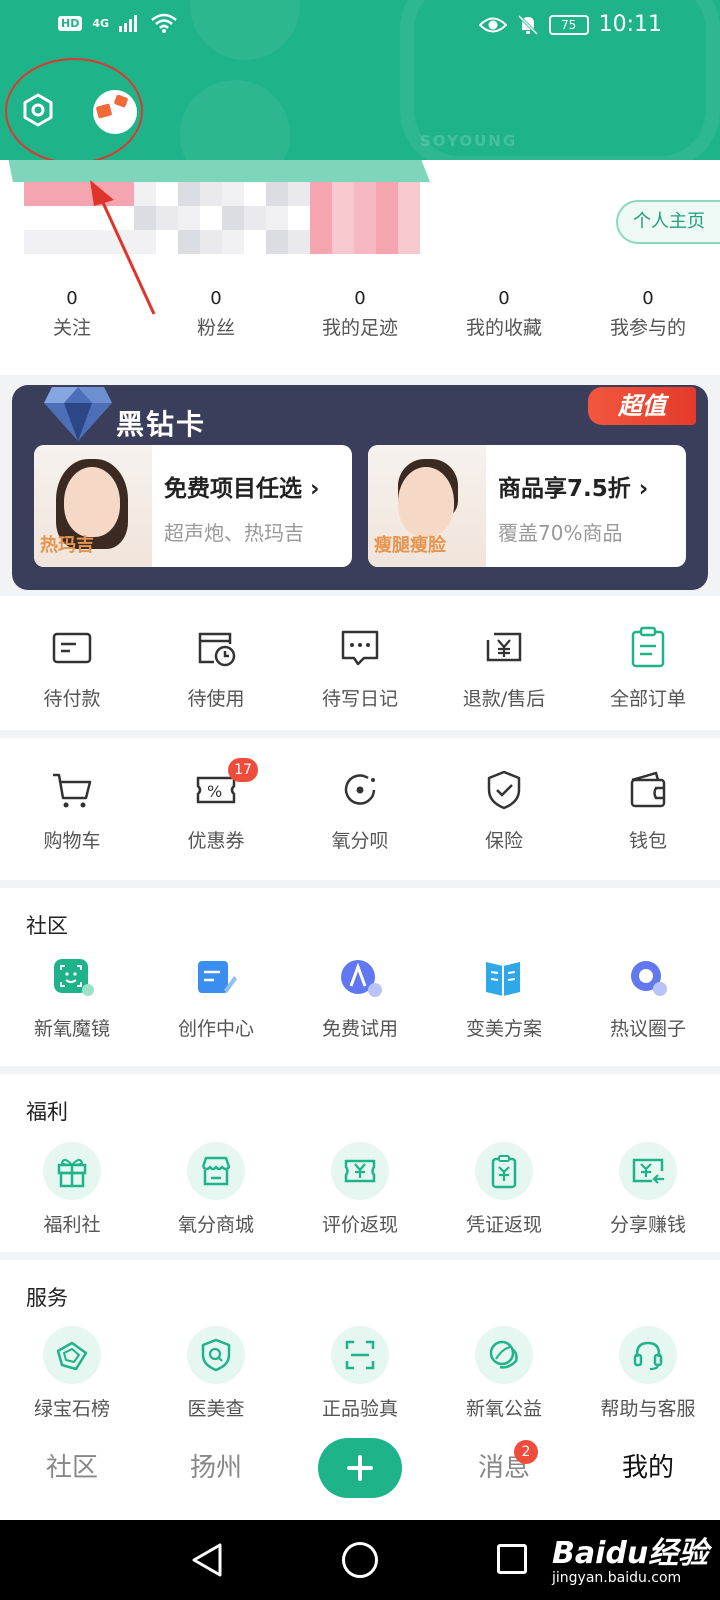  What do you see at coordinates (360, 1373) in the screenshot?
I see `authenticity-check-entry: 正品验真` at bounding box center [360, 1373].